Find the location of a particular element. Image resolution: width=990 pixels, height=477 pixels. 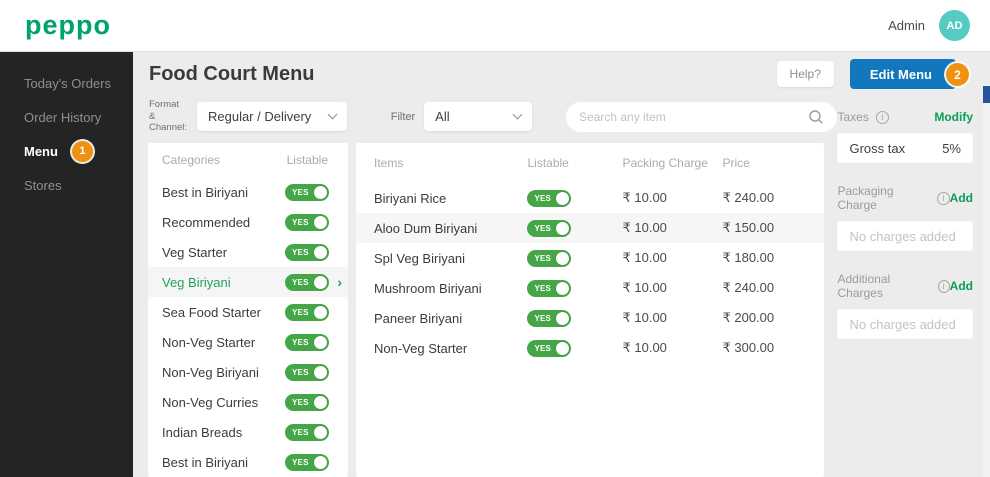

sidebar-item-order-history: Order History is located at coordinates (66, 117).